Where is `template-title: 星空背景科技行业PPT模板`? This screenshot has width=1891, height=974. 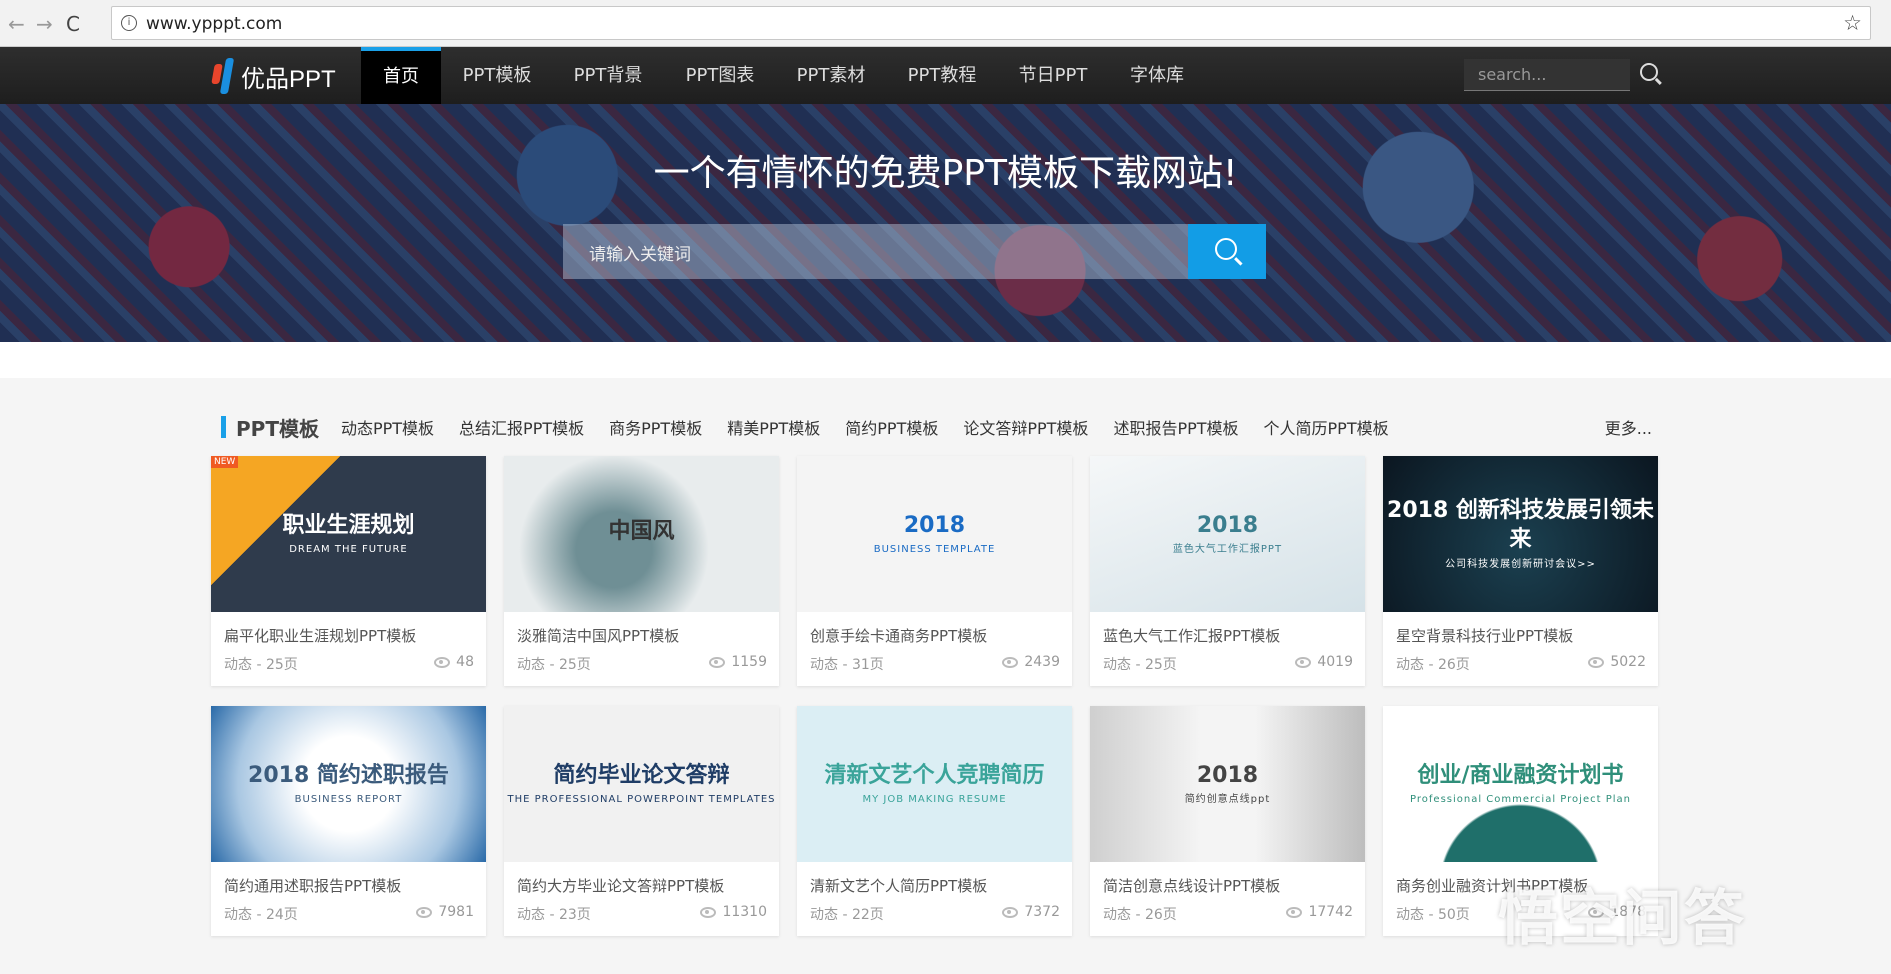 template-title: 星空背景科技行业PPT模板 is located at coordinates (1484, 635).